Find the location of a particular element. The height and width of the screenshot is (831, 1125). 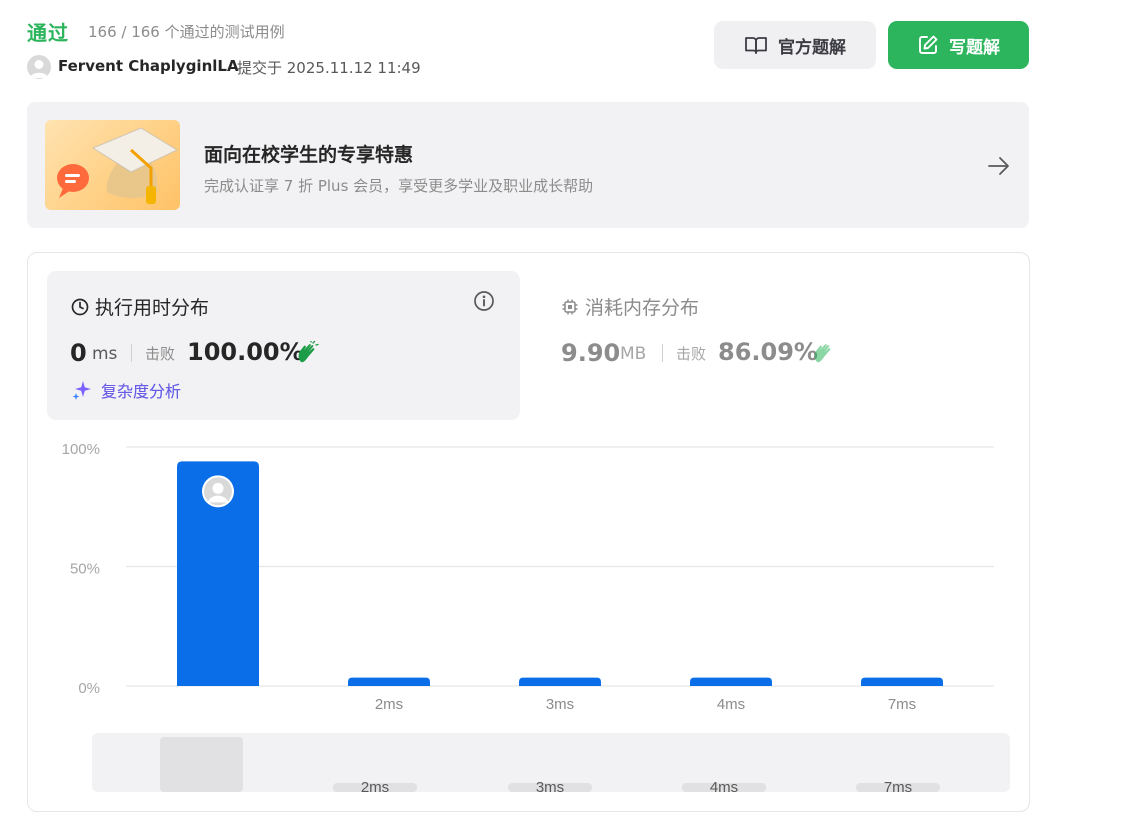

chip-icon is located at coordinates (570, 306).